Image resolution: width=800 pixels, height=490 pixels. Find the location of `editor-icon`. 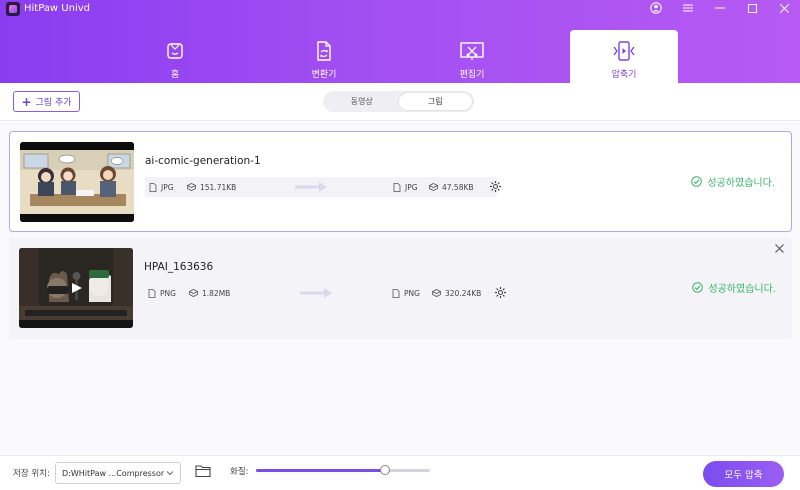

editor-icon is located at coordinates (472, 51).